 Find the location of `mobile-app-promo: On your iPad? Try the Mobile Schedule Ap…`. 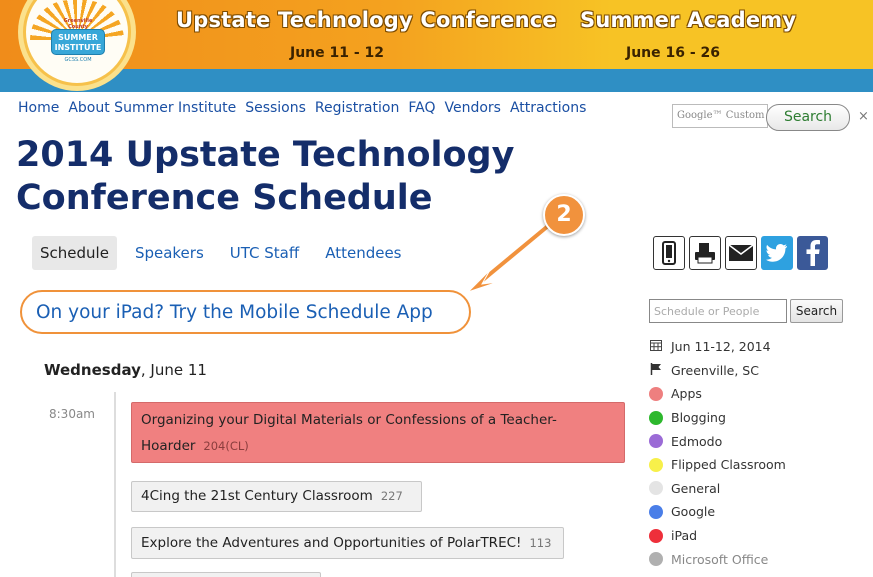

mobile-app-promo: On your iPad? Try the Mobile Schedule Ap… is located at coordinates (245, 312).